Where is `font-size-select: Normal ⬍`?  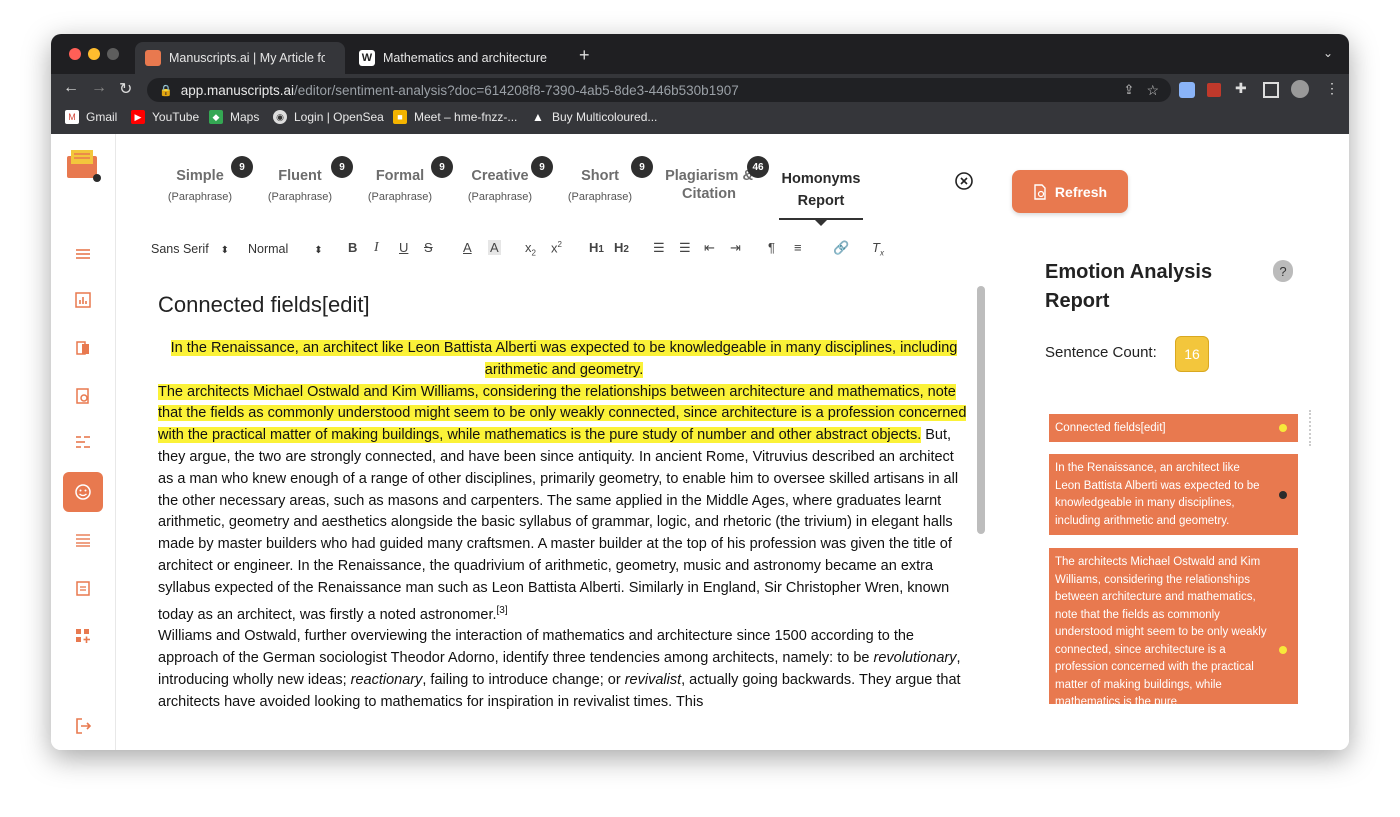 font-size-select: Normal ⬍ is located at coordinates (285, 249).